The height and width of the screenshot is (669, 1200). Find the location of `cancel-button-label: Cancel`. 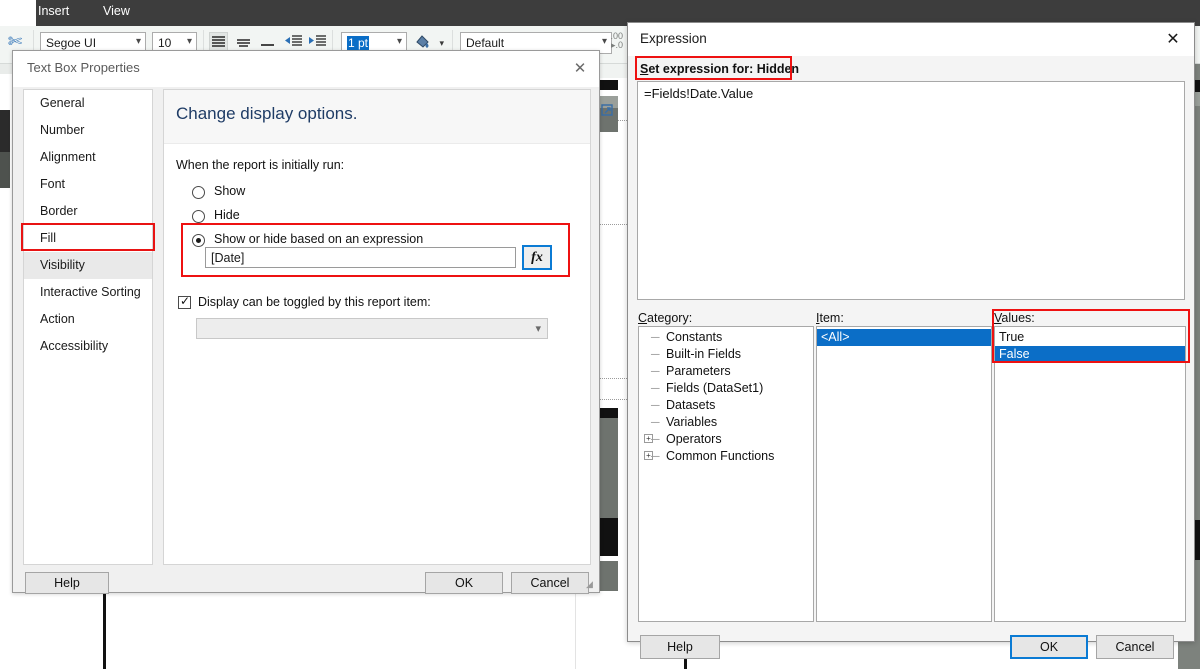

cancel-button-label: Cancel is located at coordinates (550, 583).